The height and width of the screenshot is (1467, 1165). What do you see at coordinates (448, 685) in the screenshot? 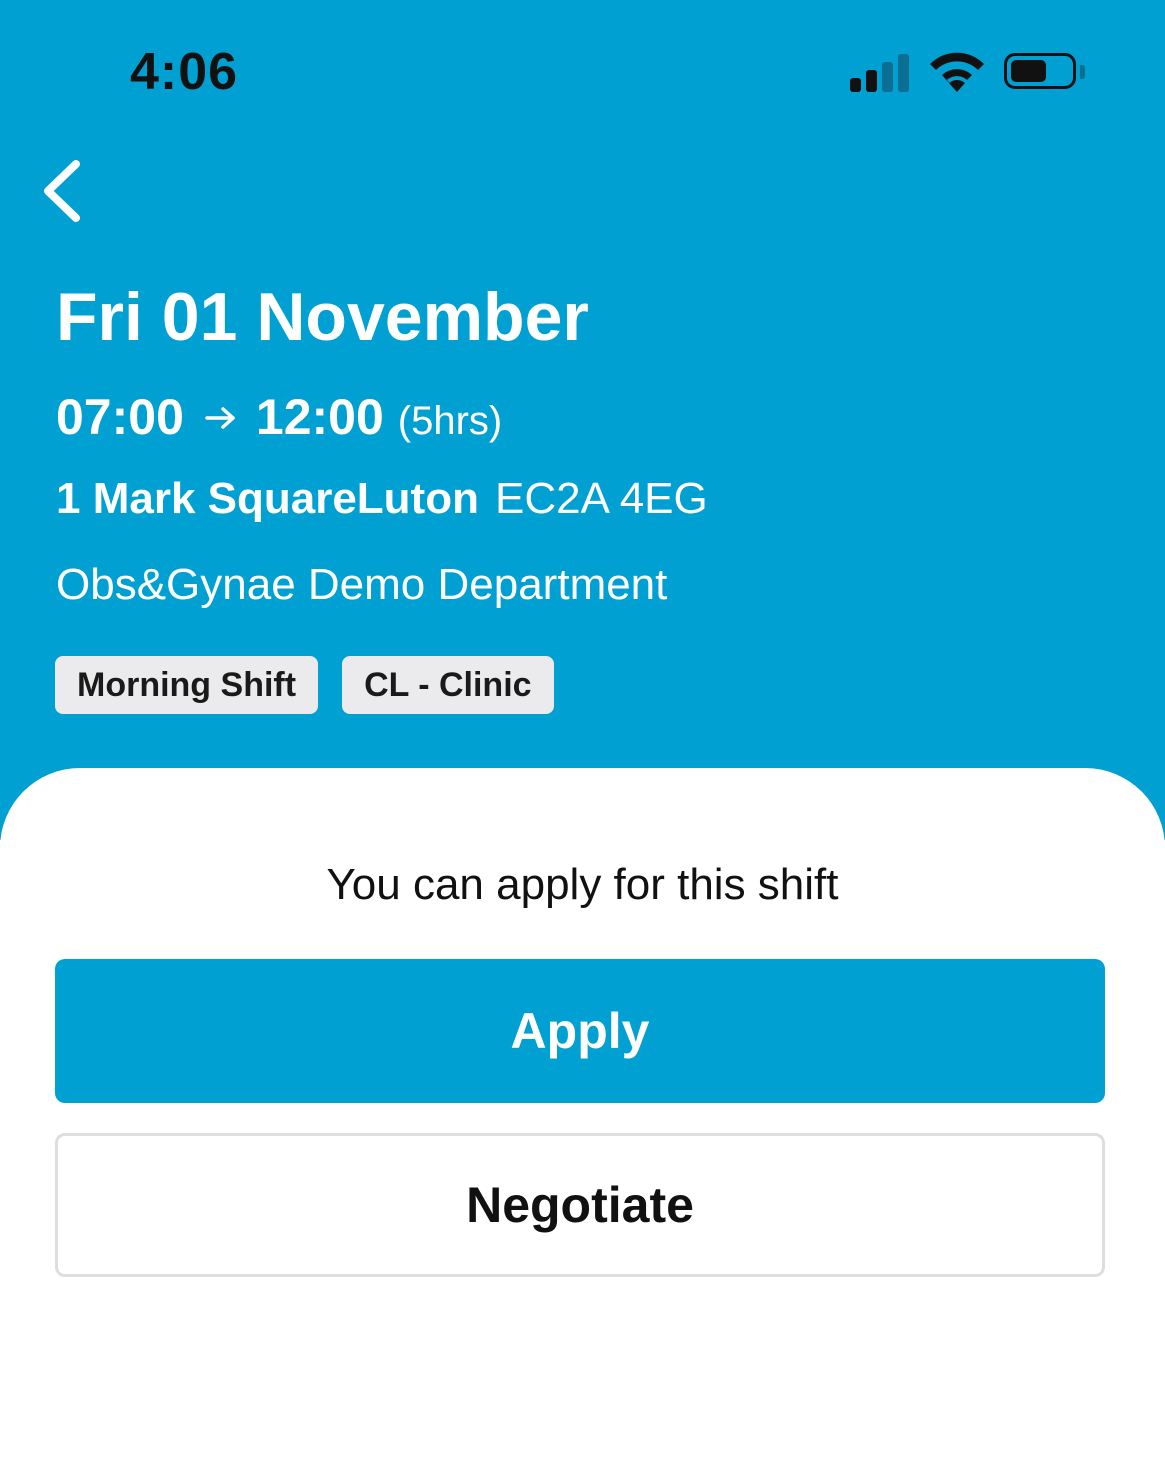
I see `tag-category: CL - Clinic` at bounding box center [448, 685].